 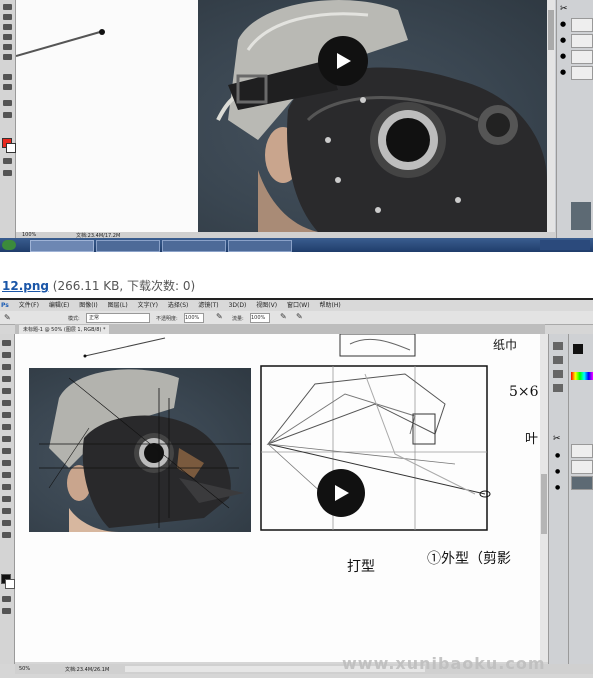 I want to click on zoom-level: 50%, so click(x=24, y=669).